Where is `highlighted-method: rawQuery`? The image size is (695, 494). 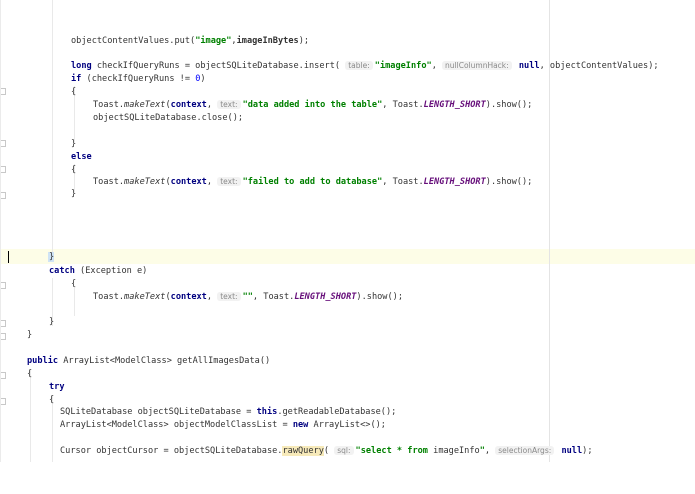
highlighted-method: rawQuery is located at coordinates (303, 451).